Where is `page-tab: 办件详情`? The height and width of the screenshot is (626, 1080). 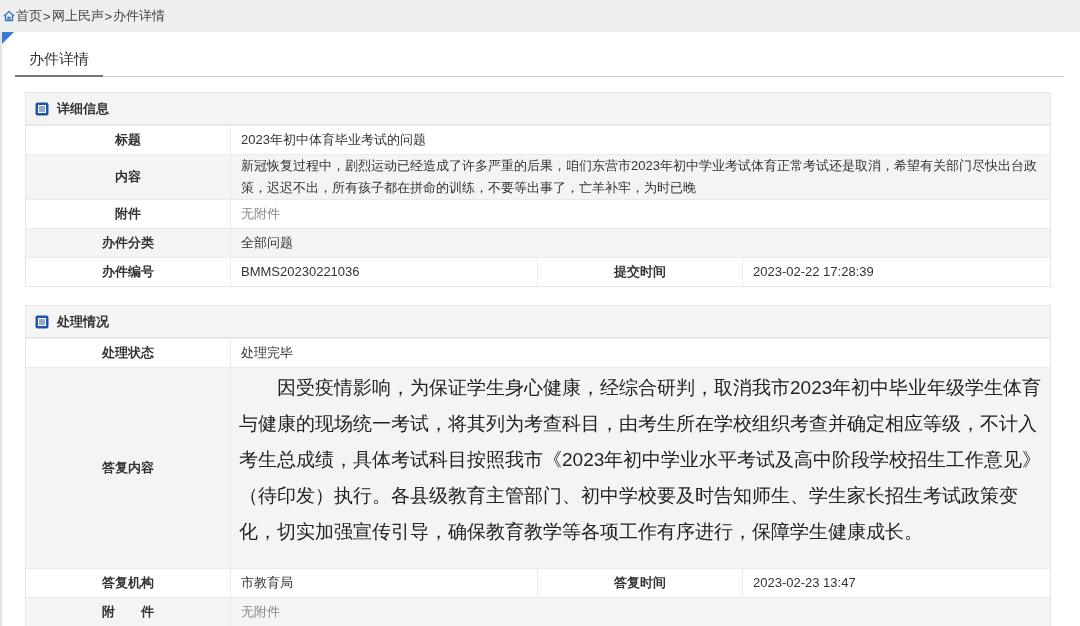
page-tab: 办件详情 is located at coordinates (59, 62).